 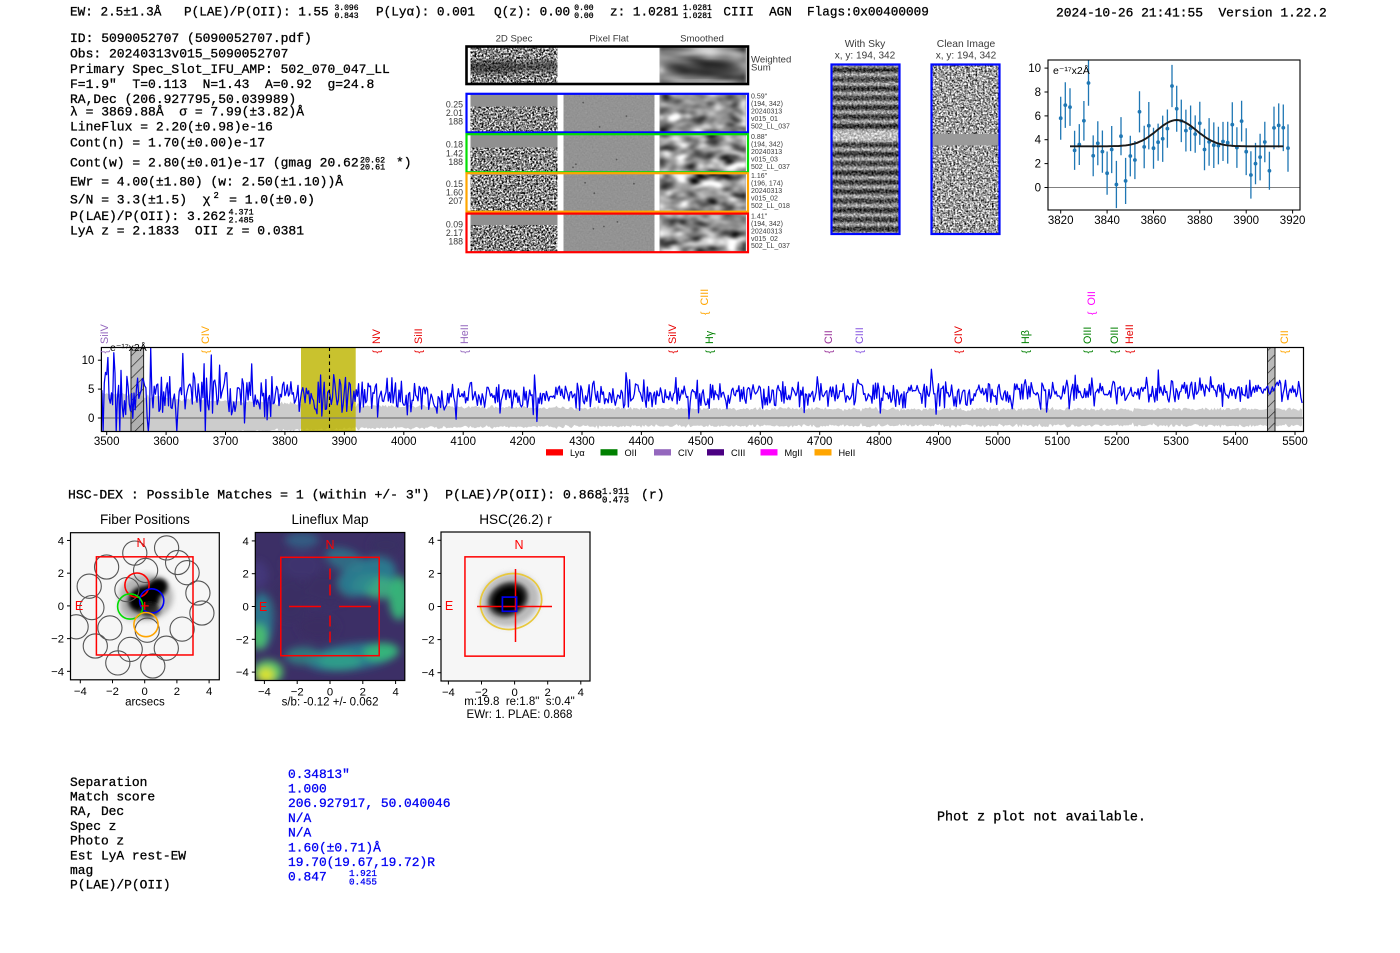 What do you see at coordinates (514, 39) in the screenshot?
I see `svg-text: 2D Spec` at bounding box center [514, 39].